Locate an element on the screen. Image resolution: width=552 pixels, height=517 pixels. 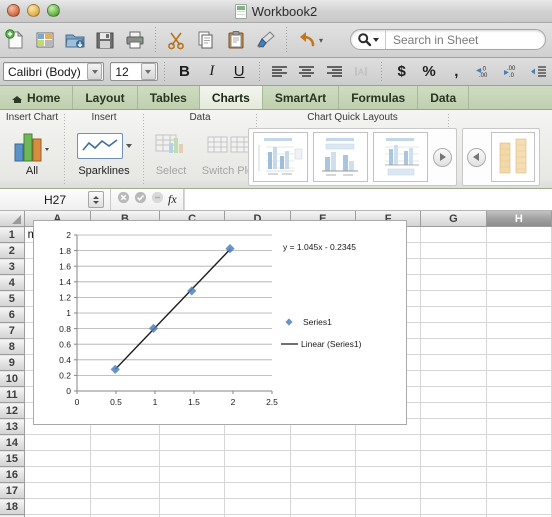
sparklines-button: Sparklines is located at coordinates (104, 151).